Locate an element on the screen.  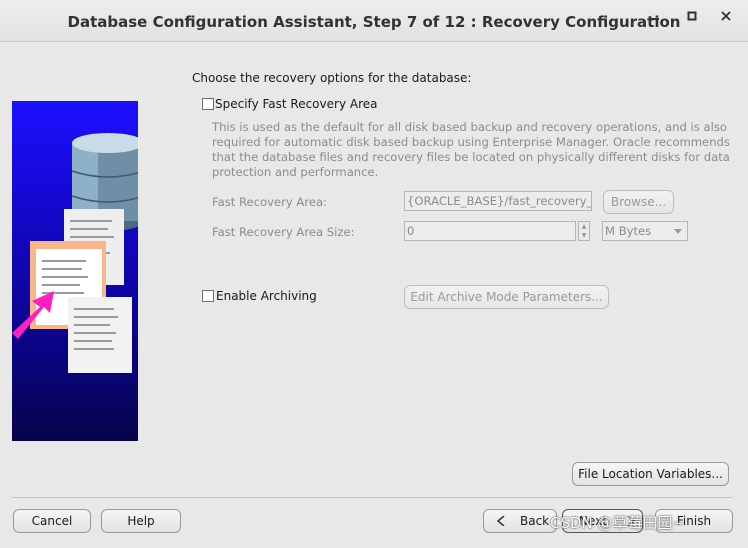
fast-recovery-area-input: {ORACLE_BASE}/fast_recovery_a is located at coordinates (498, 201).